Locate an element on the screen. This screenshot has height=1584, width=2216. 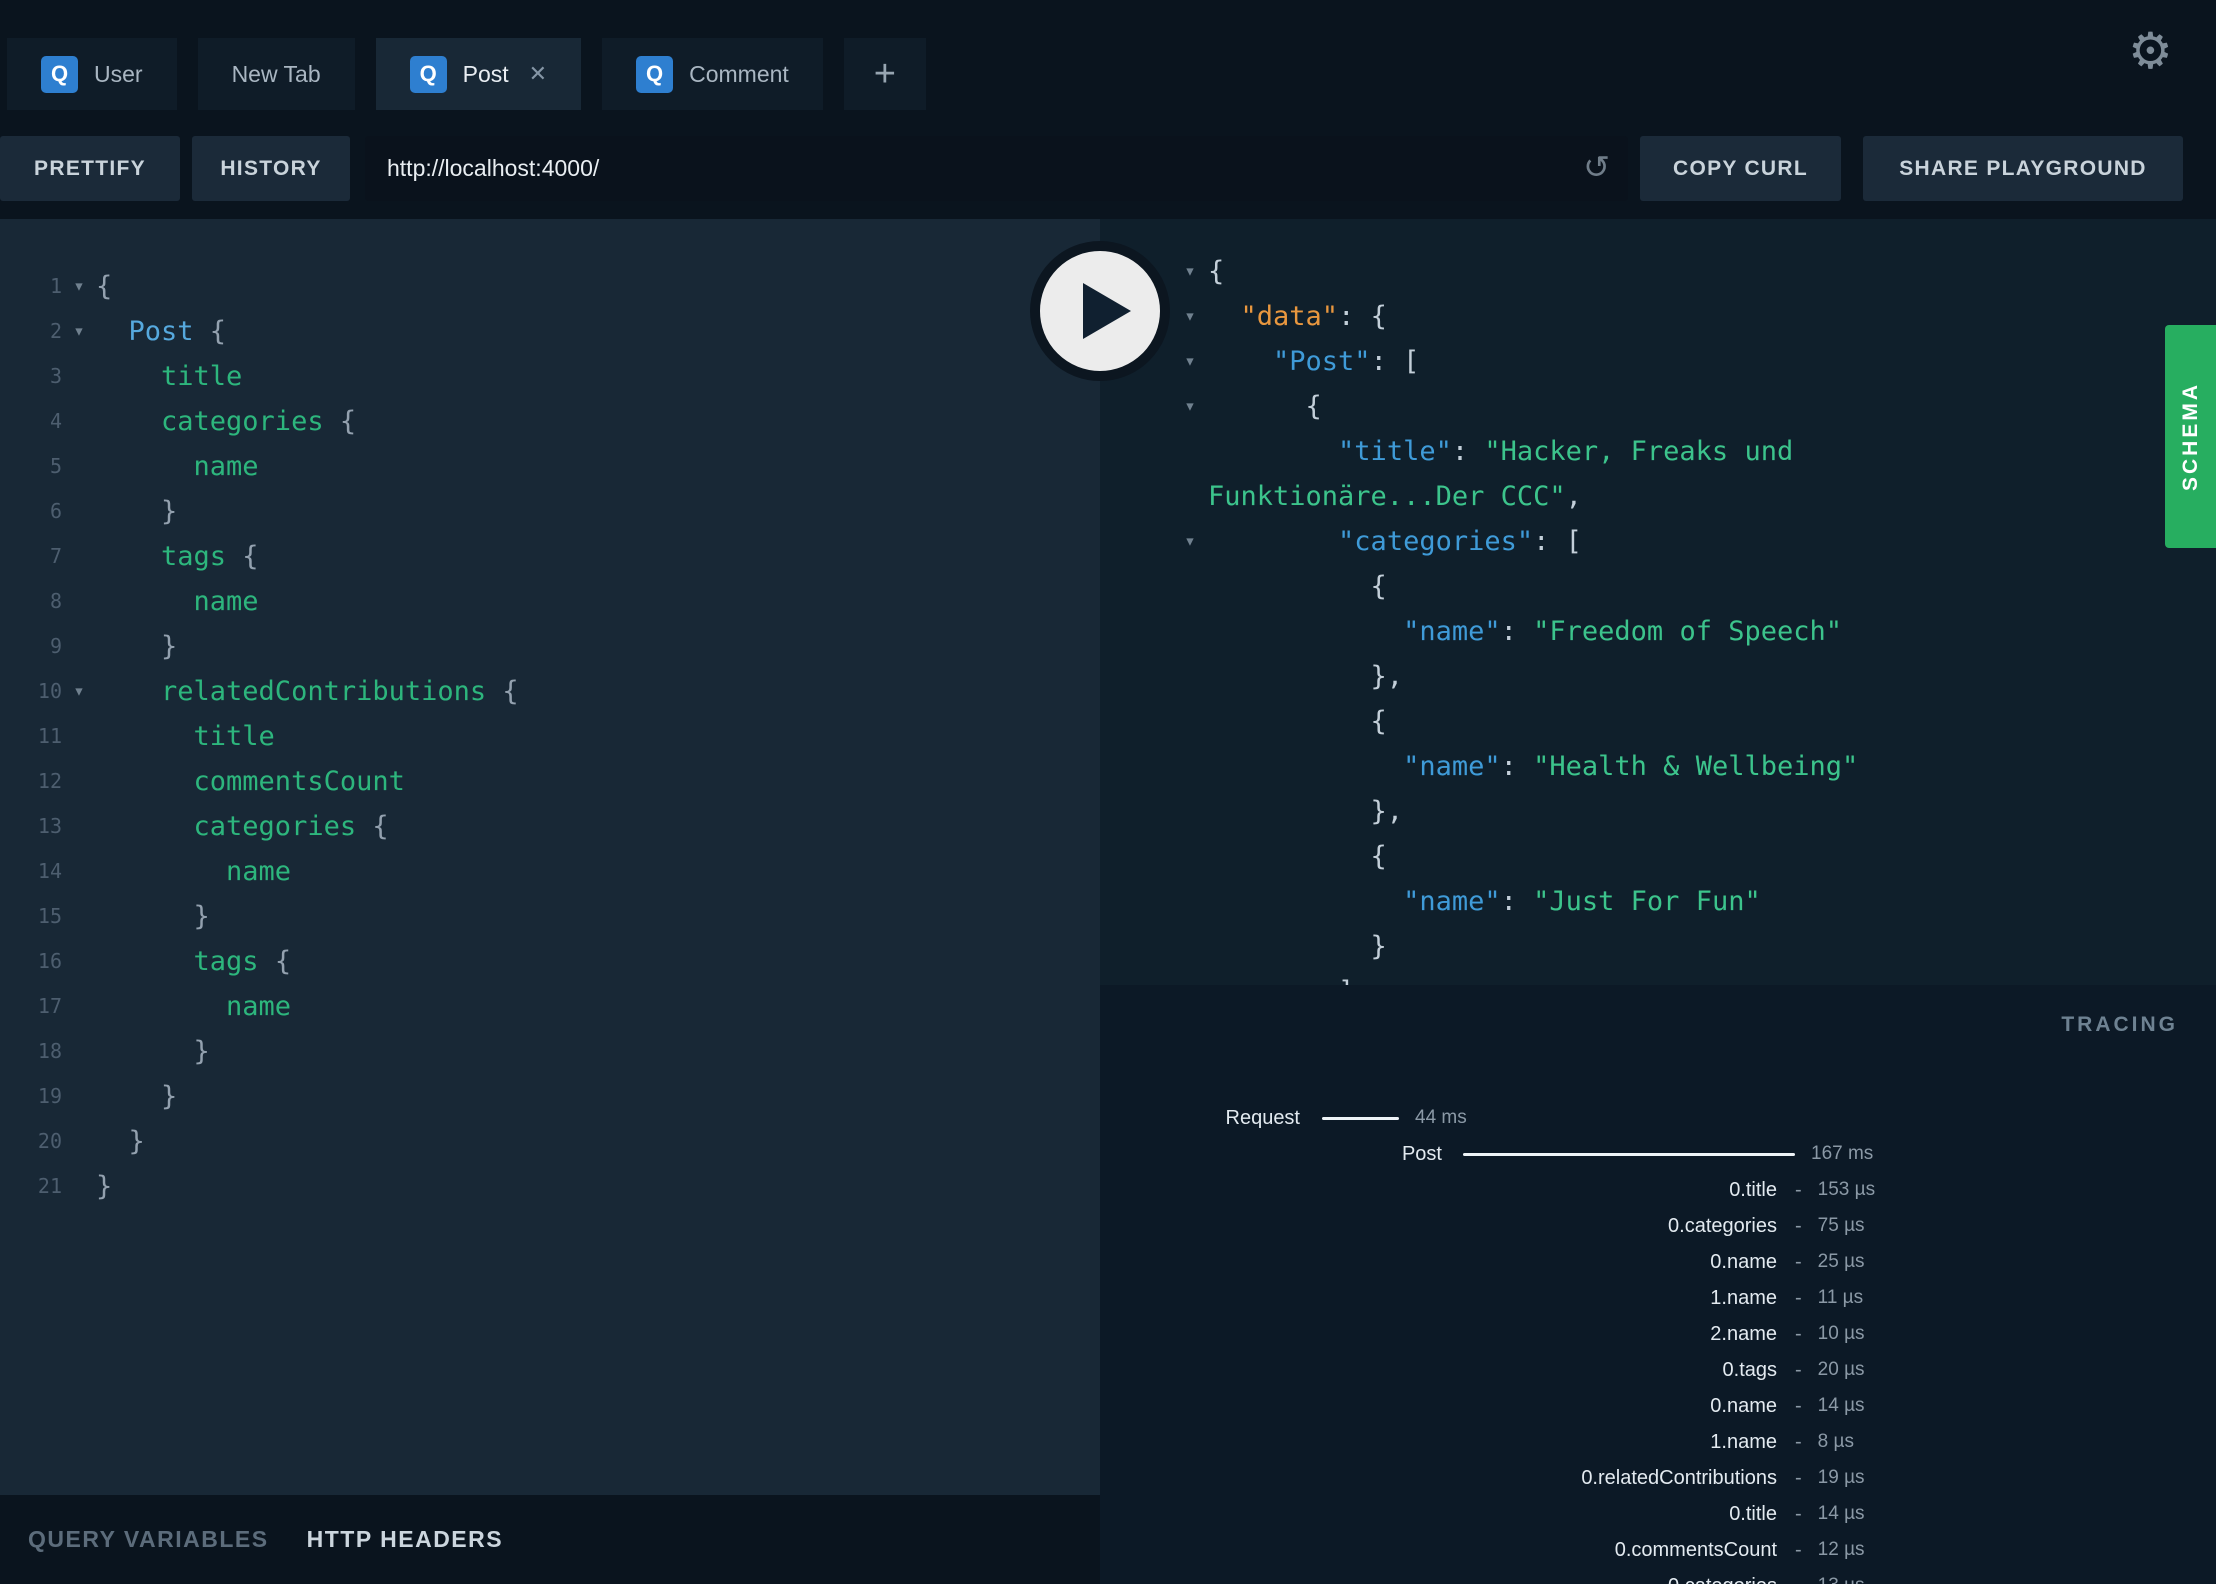
tab-label: User is located at coordinates (118, 73).